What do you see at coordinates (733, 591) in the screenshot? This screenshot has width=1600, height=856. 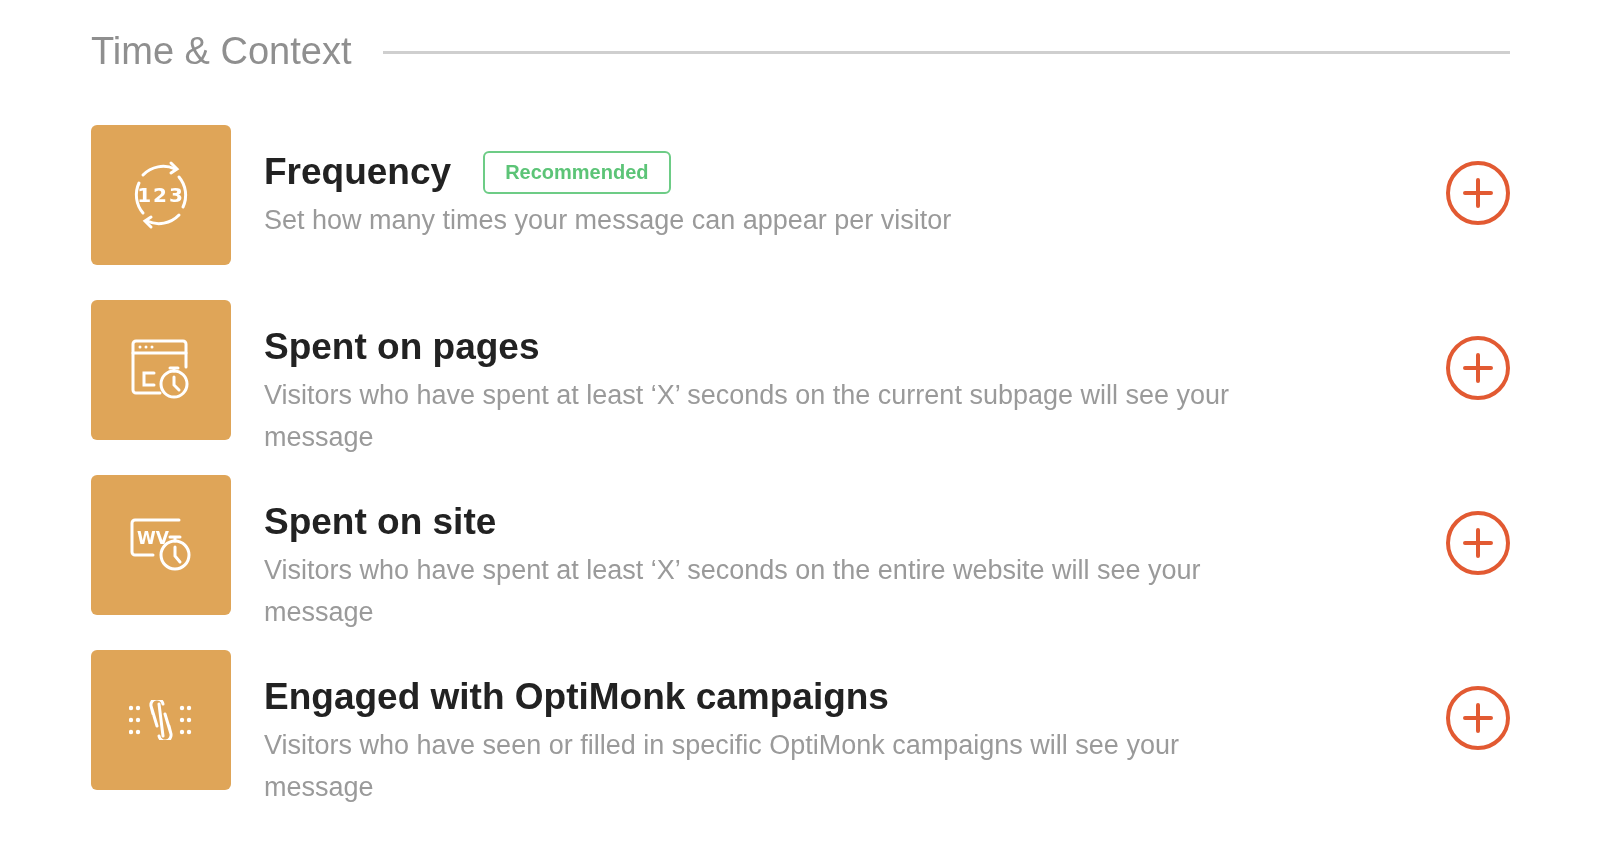 I see `option-description: Visitors who have spent at least ‘X’ seconds on the entire website will see your message` at bounding box center [733, 591].